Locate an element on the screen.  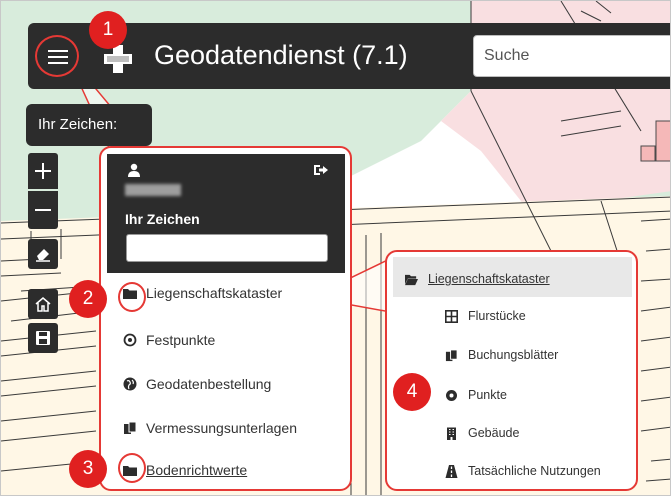
app-title: Geodatendienst (7.1) is located at coordinates (281, 55).